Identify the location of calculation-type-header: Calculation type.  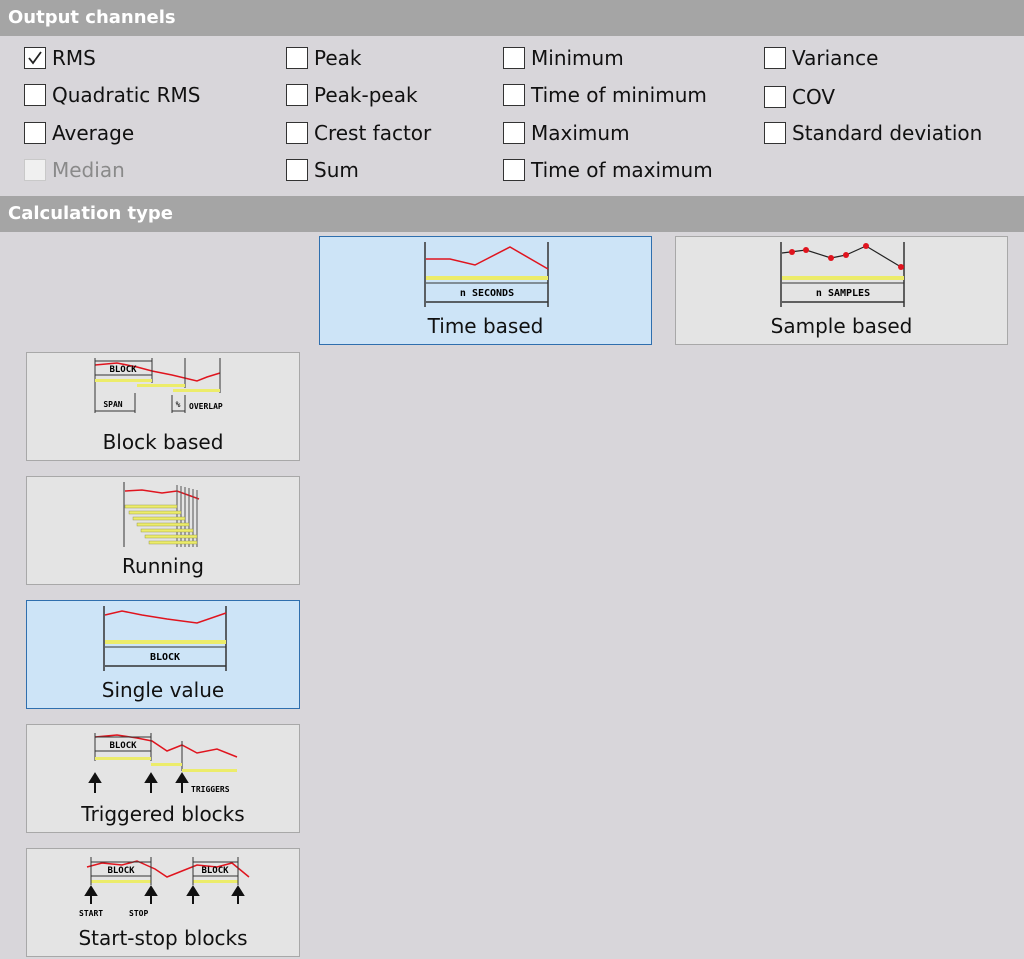
(512, 214).